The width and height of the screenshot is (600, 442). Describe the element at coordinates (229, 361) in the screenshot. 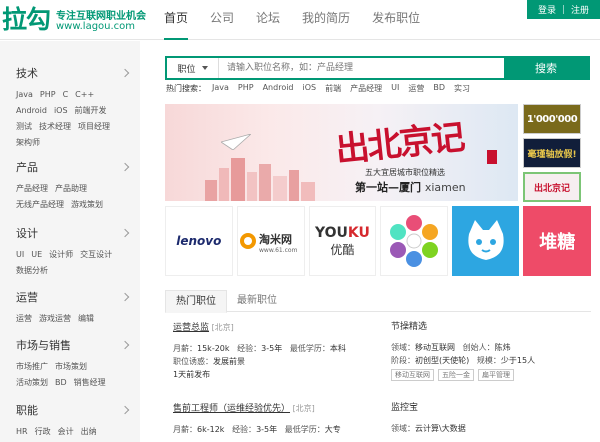

I see `job-perks-value: 发展前景` at that location.